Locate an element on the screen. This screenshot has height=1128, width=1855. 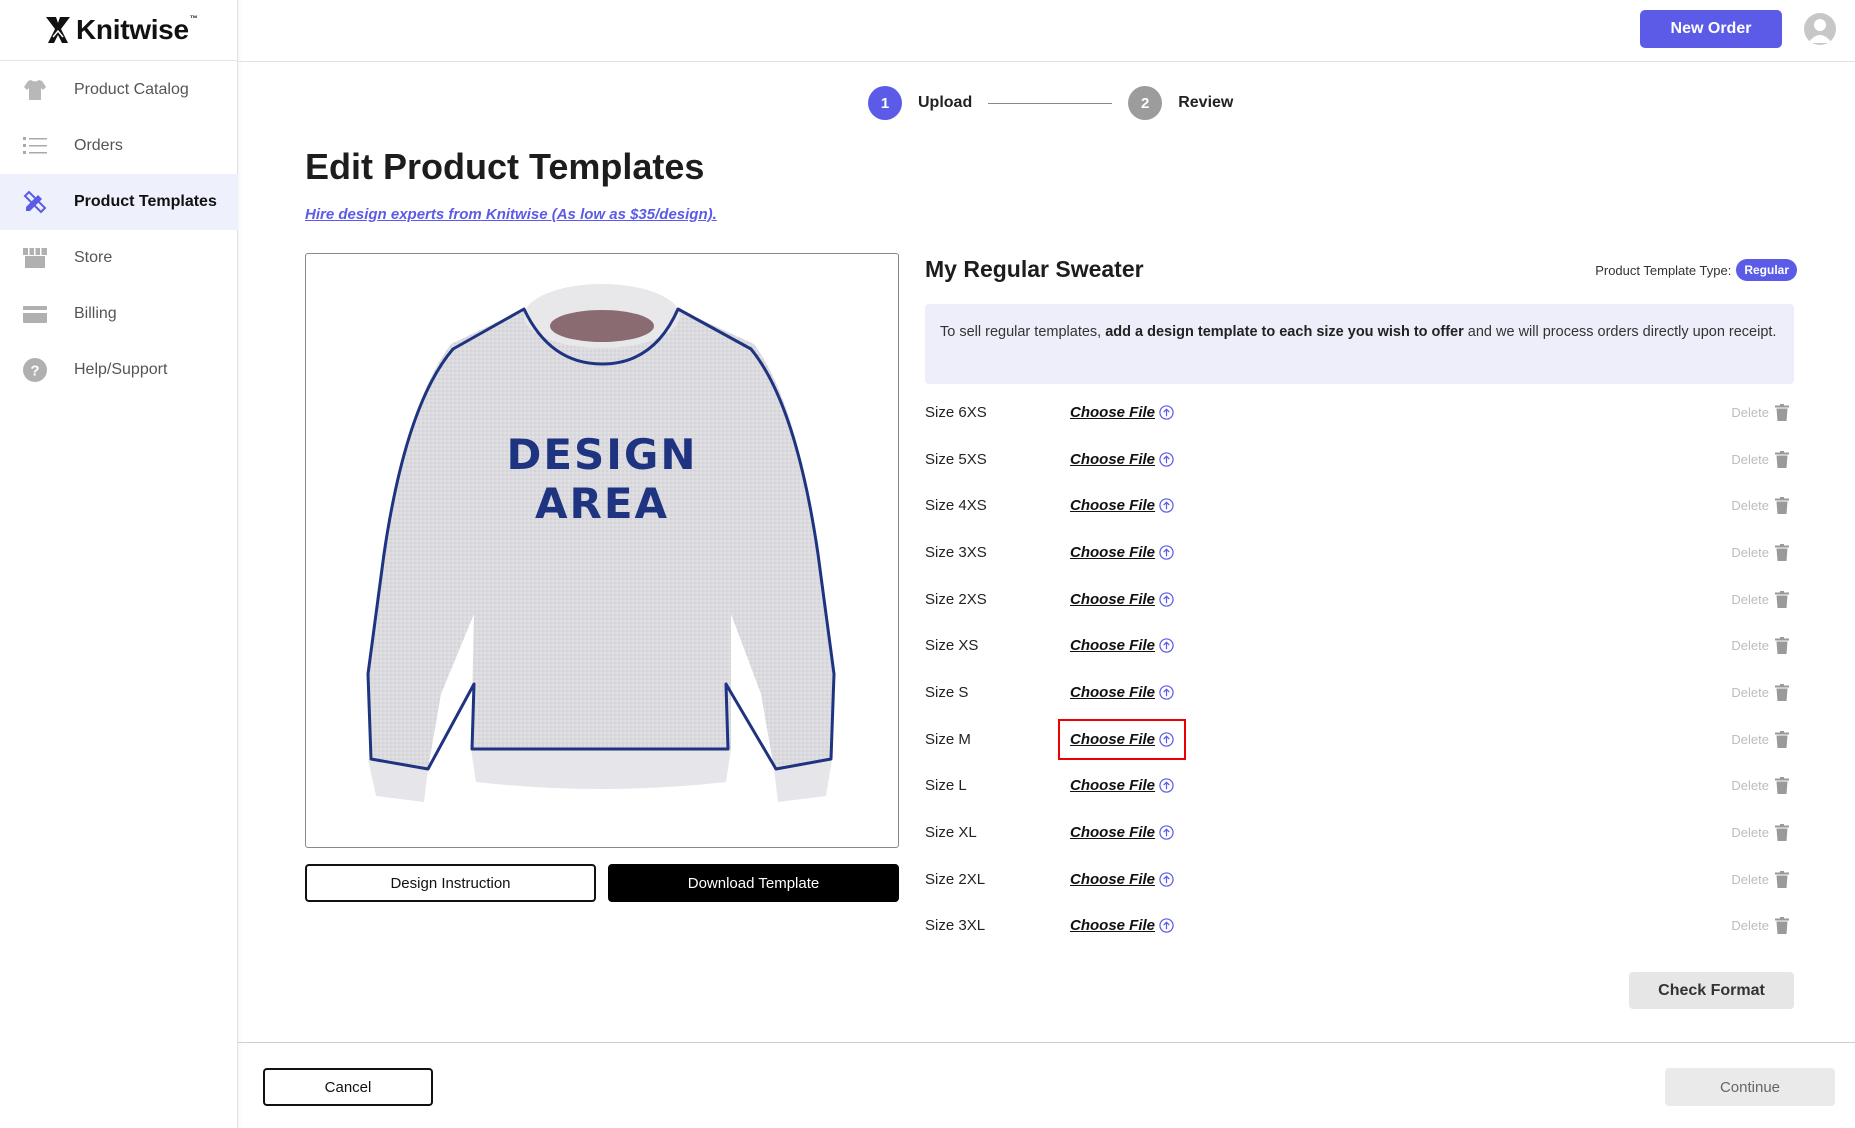
product-template-type: Product Template Type: Regular is located at coordinates (1696, 270).